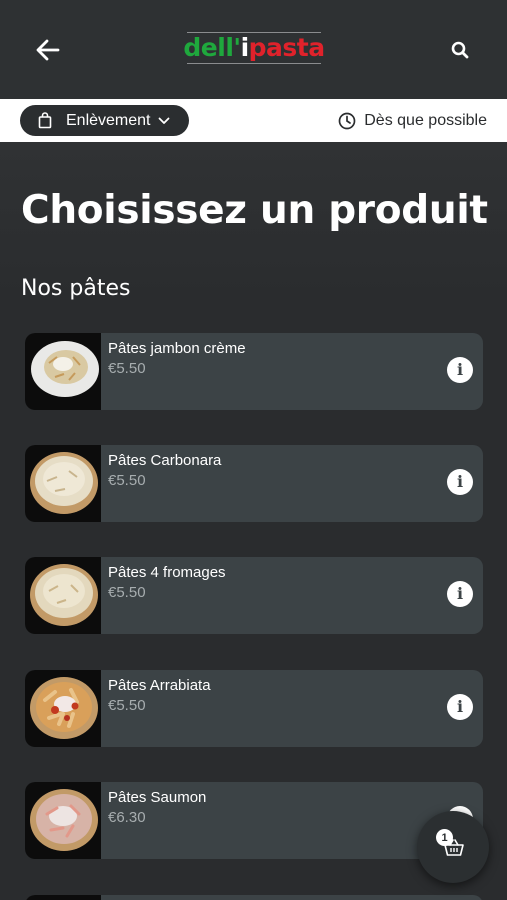 This screenshot has width=507, height=900. I want to click on chevron-down-icon, so click(163, 120).